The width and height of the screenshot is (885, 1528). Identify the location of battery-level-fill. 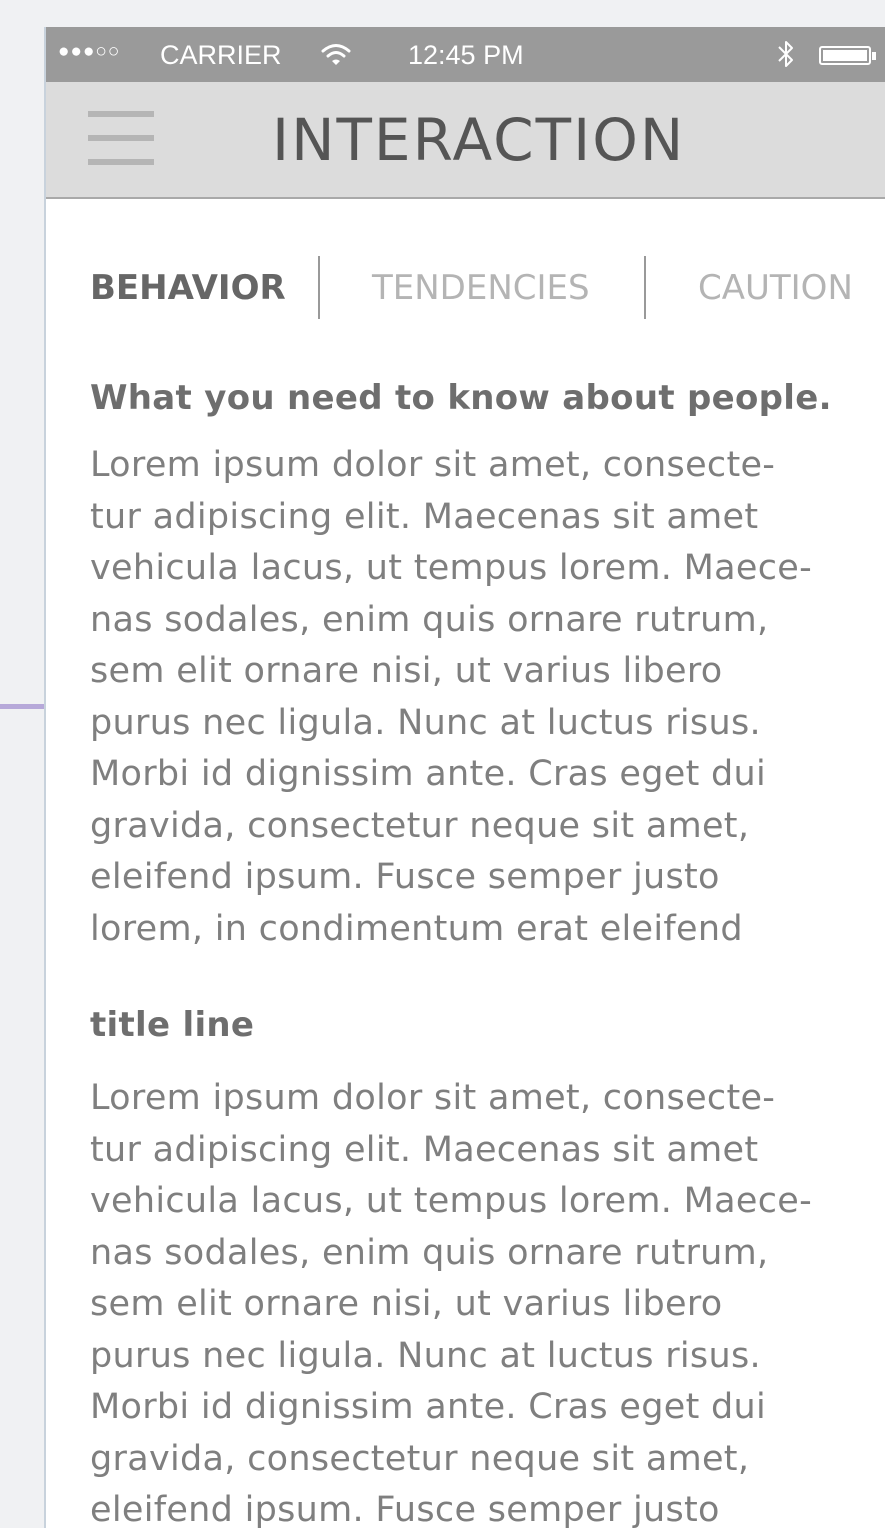
(845, 55).